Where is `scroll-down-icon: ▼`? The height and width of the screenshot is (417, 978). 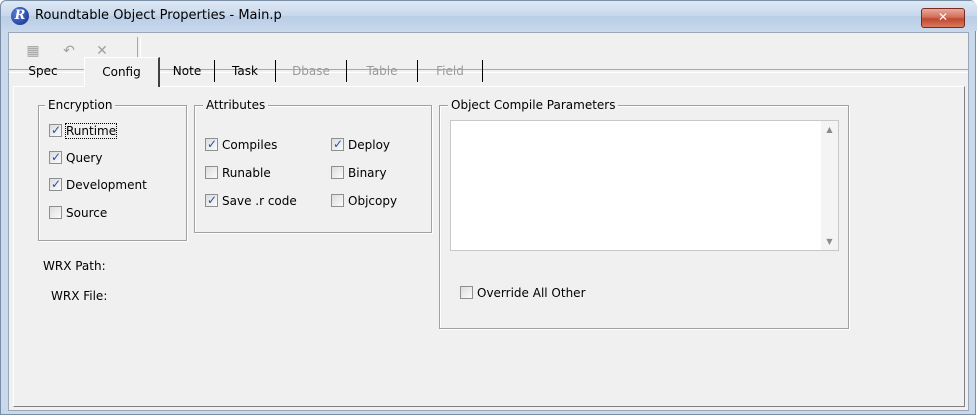 scroll-down-icon: ▼ is located at coordinates (829, 241).